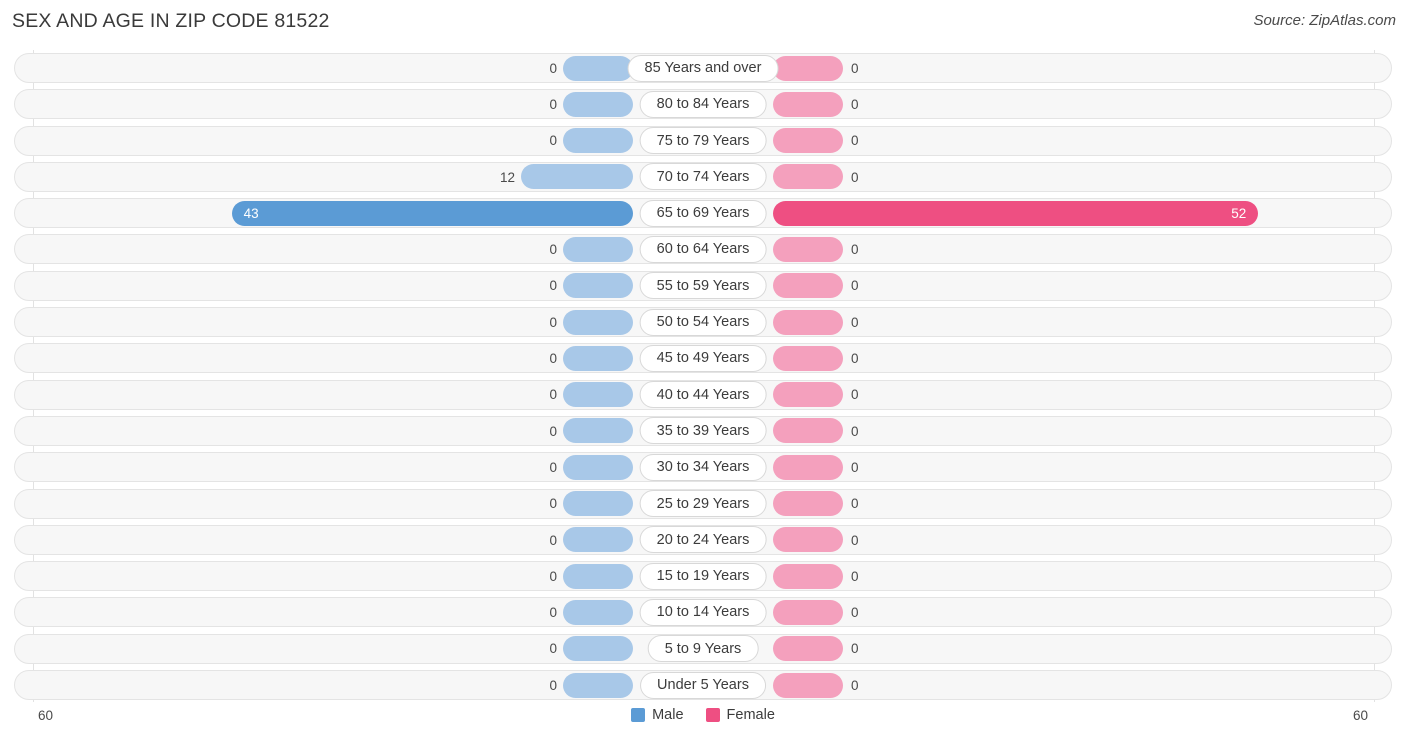  I want to click on age-group-label-text: 65 to 69 Years, so click(703, 213).